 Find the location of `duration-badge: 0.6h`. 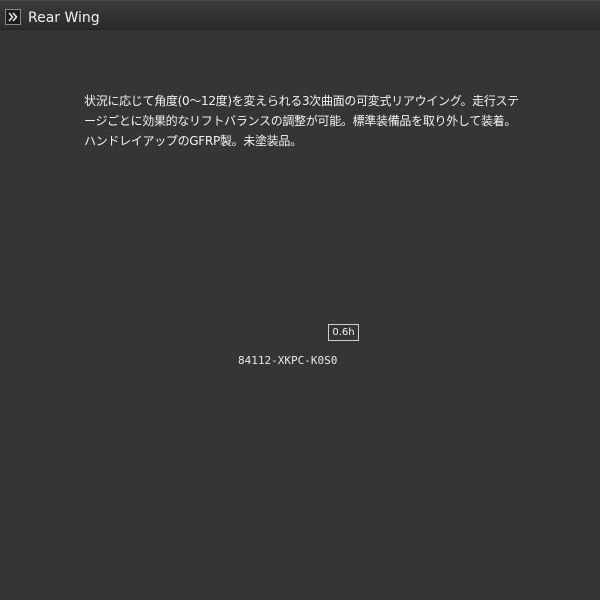

duration-badge: 0.6h is located at coordinates (343, 332).